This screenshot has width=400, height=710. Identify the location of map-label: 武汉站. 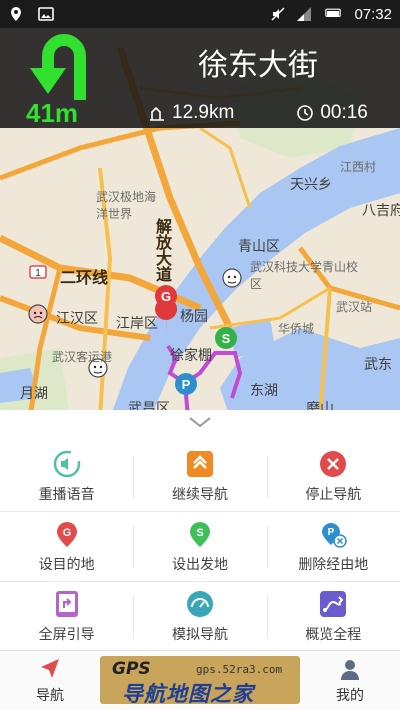
(354, 307).